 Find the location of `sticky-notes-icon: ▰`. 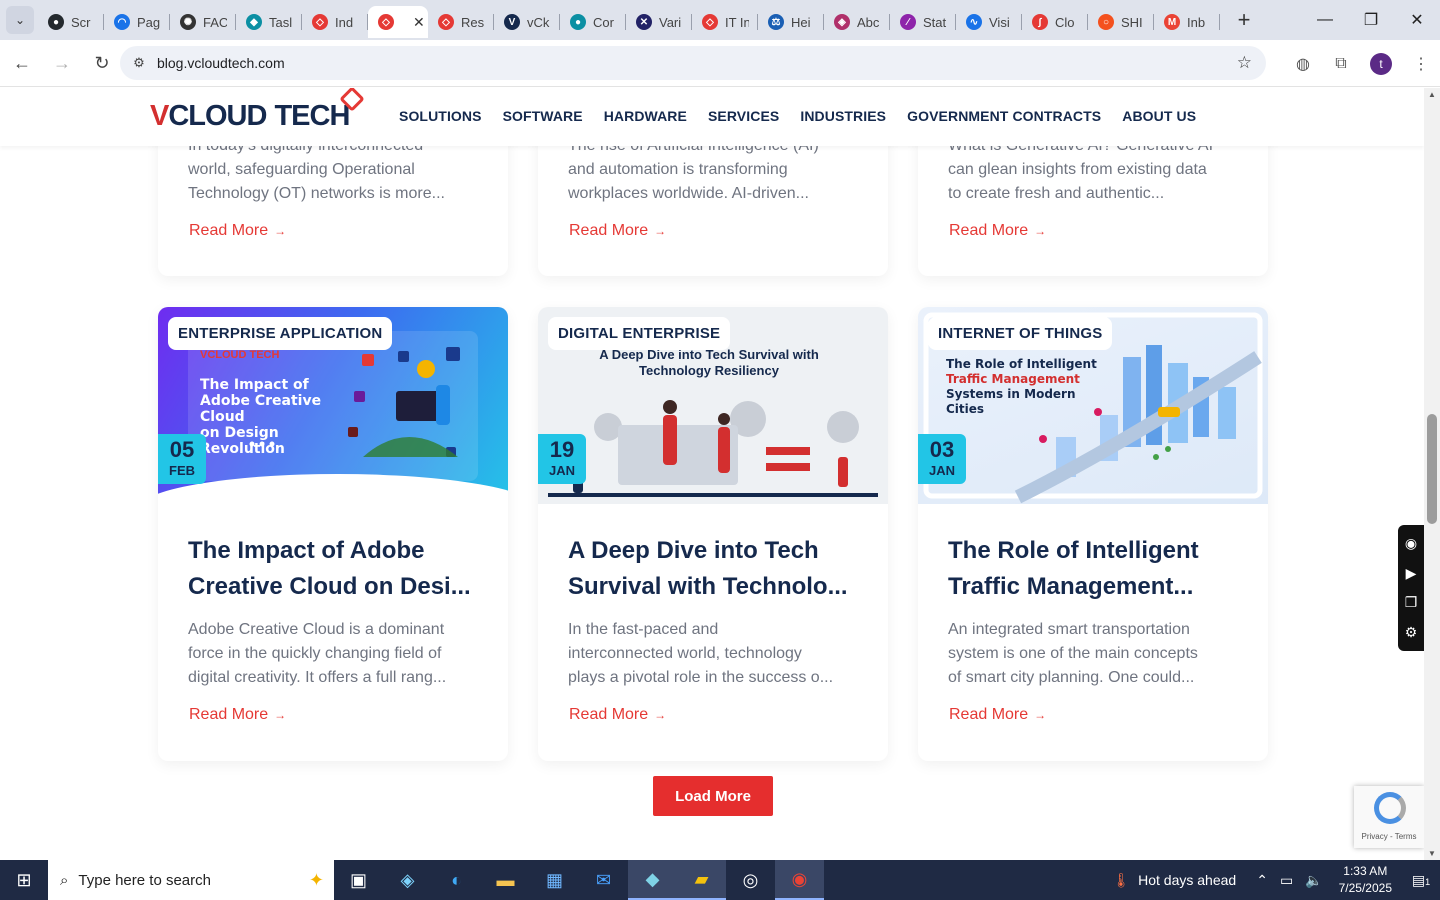

sticky-notes-icon: ▰ is located at coordinates (701, 880).